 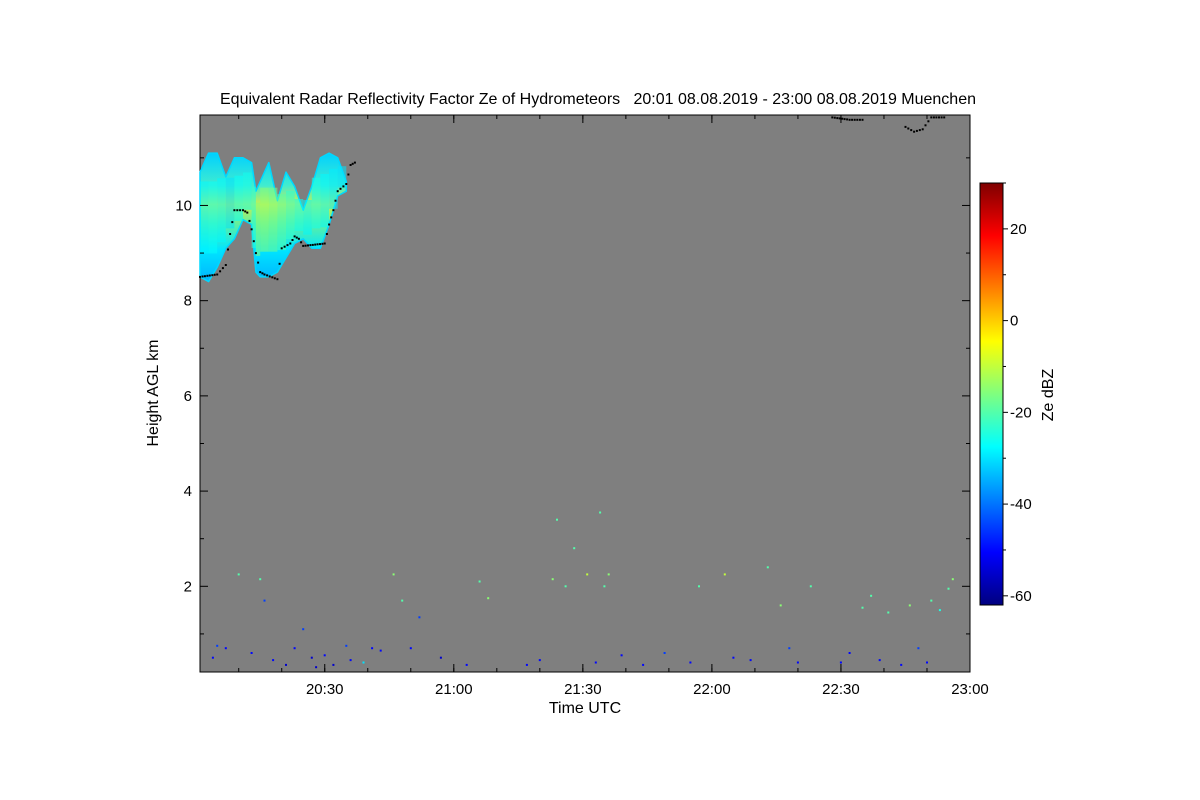 What do you see at coordinates (585, 708) in the screenshot?
I see `x-axis-label: Time UTC` at bounding box center [585, 708].